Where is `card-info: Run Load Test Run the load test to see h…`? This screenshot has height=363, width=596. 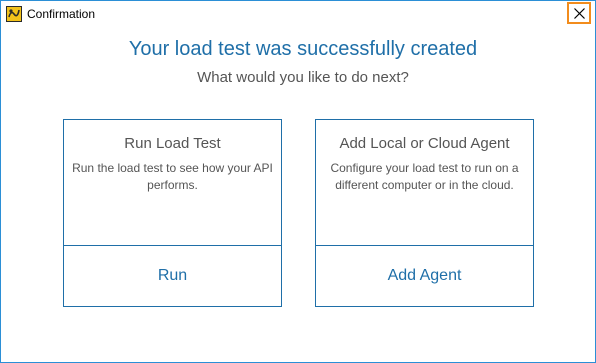 card-info: Run Load Test Run the load test to see h… is located at coordinates (172, 183).